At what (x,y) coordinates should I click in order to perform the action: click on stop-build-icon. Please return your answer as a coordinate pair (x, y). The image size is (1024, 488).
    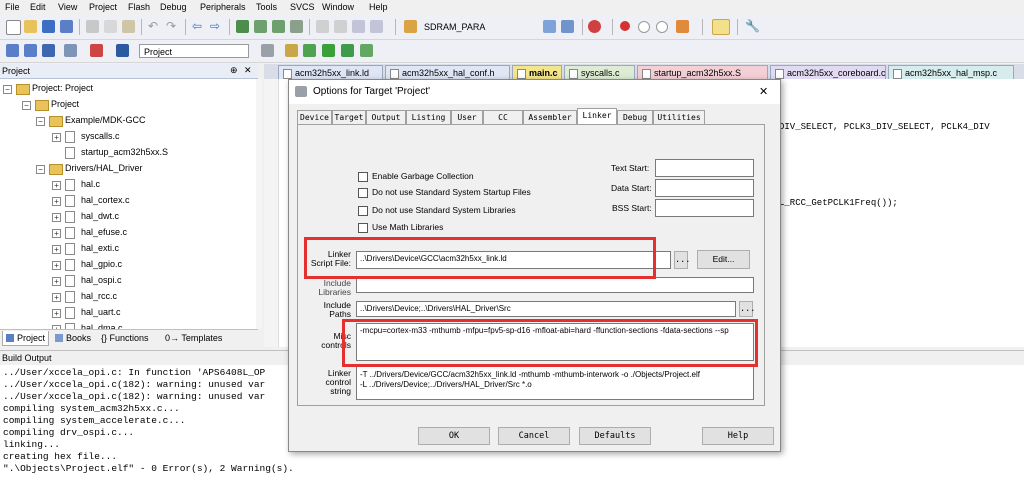
    Looking at the image, I should click on (96, 50).